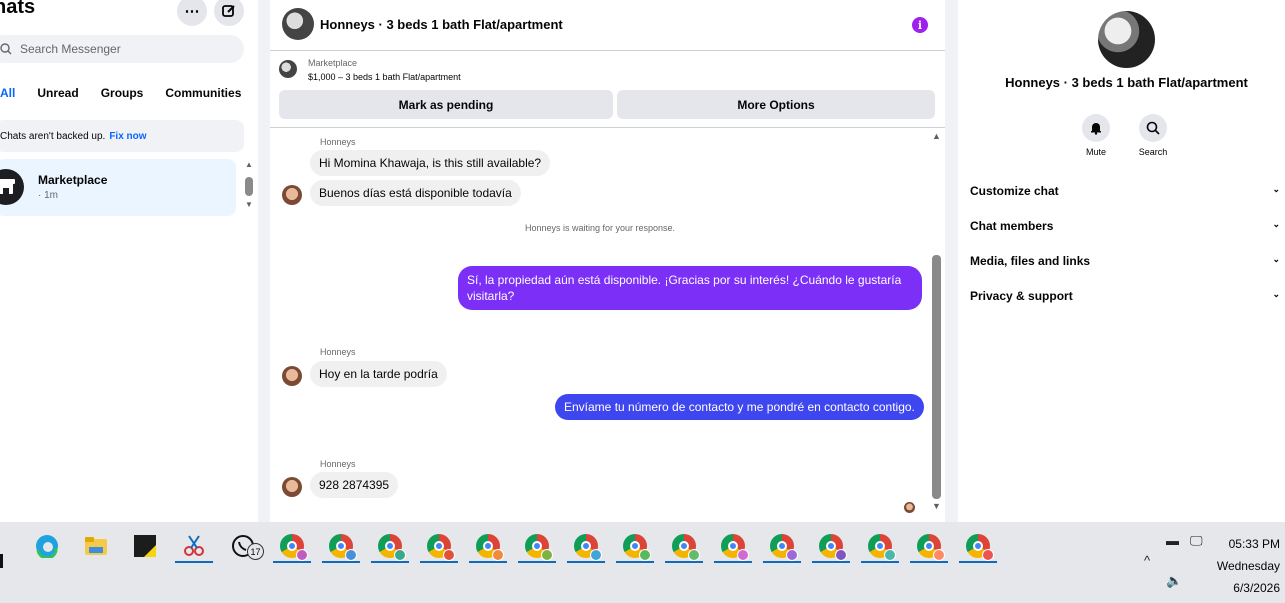 The width and height of the screenshot is (1285, 603). I want to click on snipping-tool-icon, so click(194, 545).